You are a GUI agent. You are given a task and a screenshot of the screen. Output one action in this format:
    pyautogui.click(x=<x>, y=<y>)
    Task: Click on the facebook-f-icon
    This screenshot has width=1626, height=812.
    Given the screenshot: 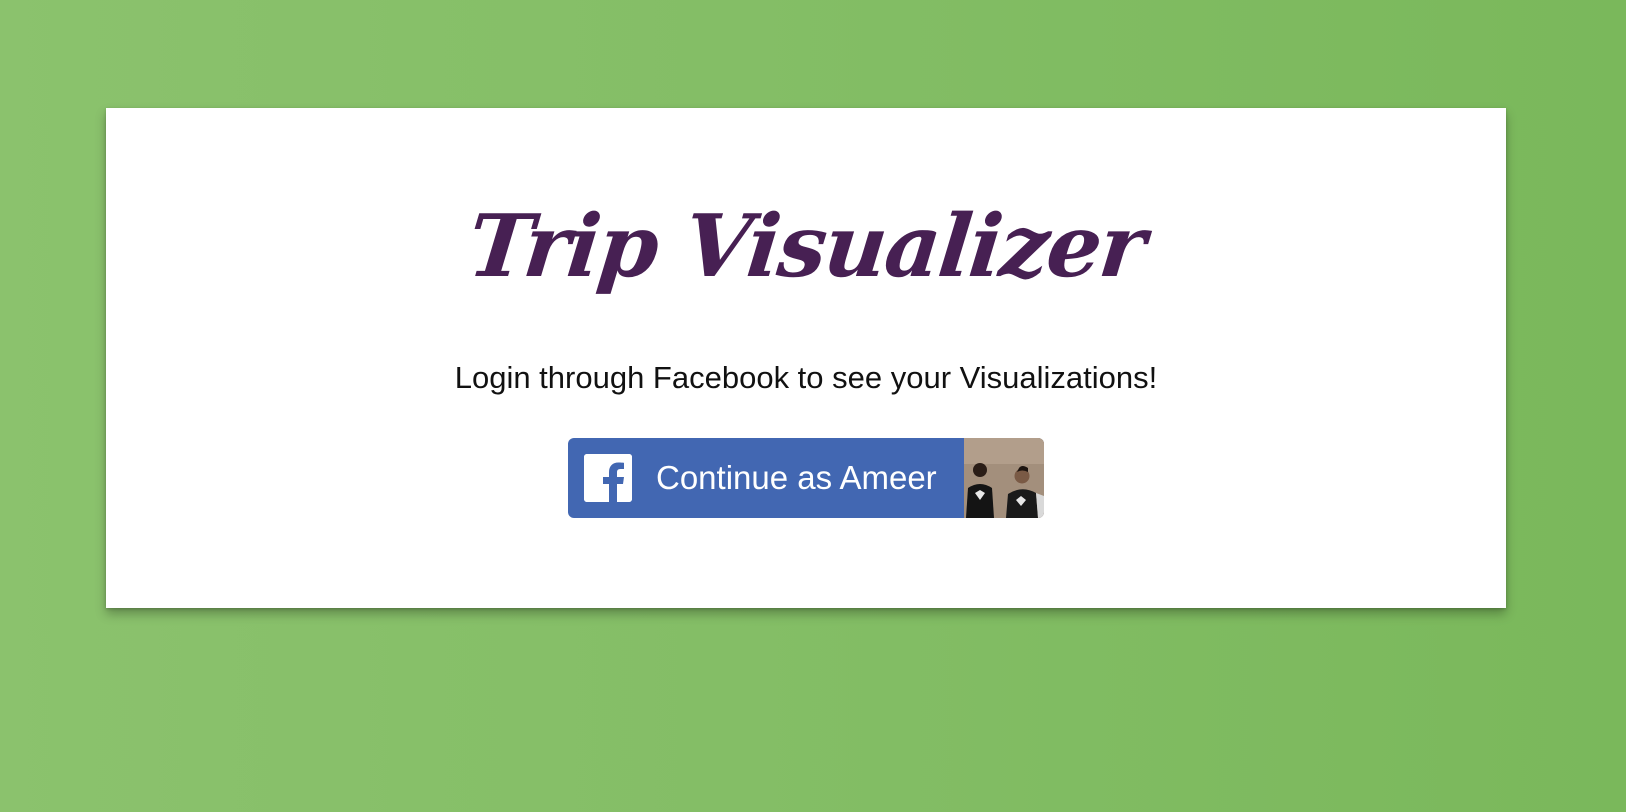 What is the action you would take?
    pyautogui.click(x=608, y=478)
    